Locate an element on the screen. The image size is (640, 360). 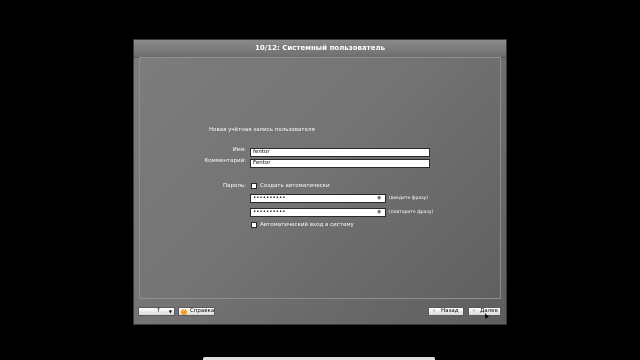
arrow-left-icon: ‹ is located at coordinates (434, 311).